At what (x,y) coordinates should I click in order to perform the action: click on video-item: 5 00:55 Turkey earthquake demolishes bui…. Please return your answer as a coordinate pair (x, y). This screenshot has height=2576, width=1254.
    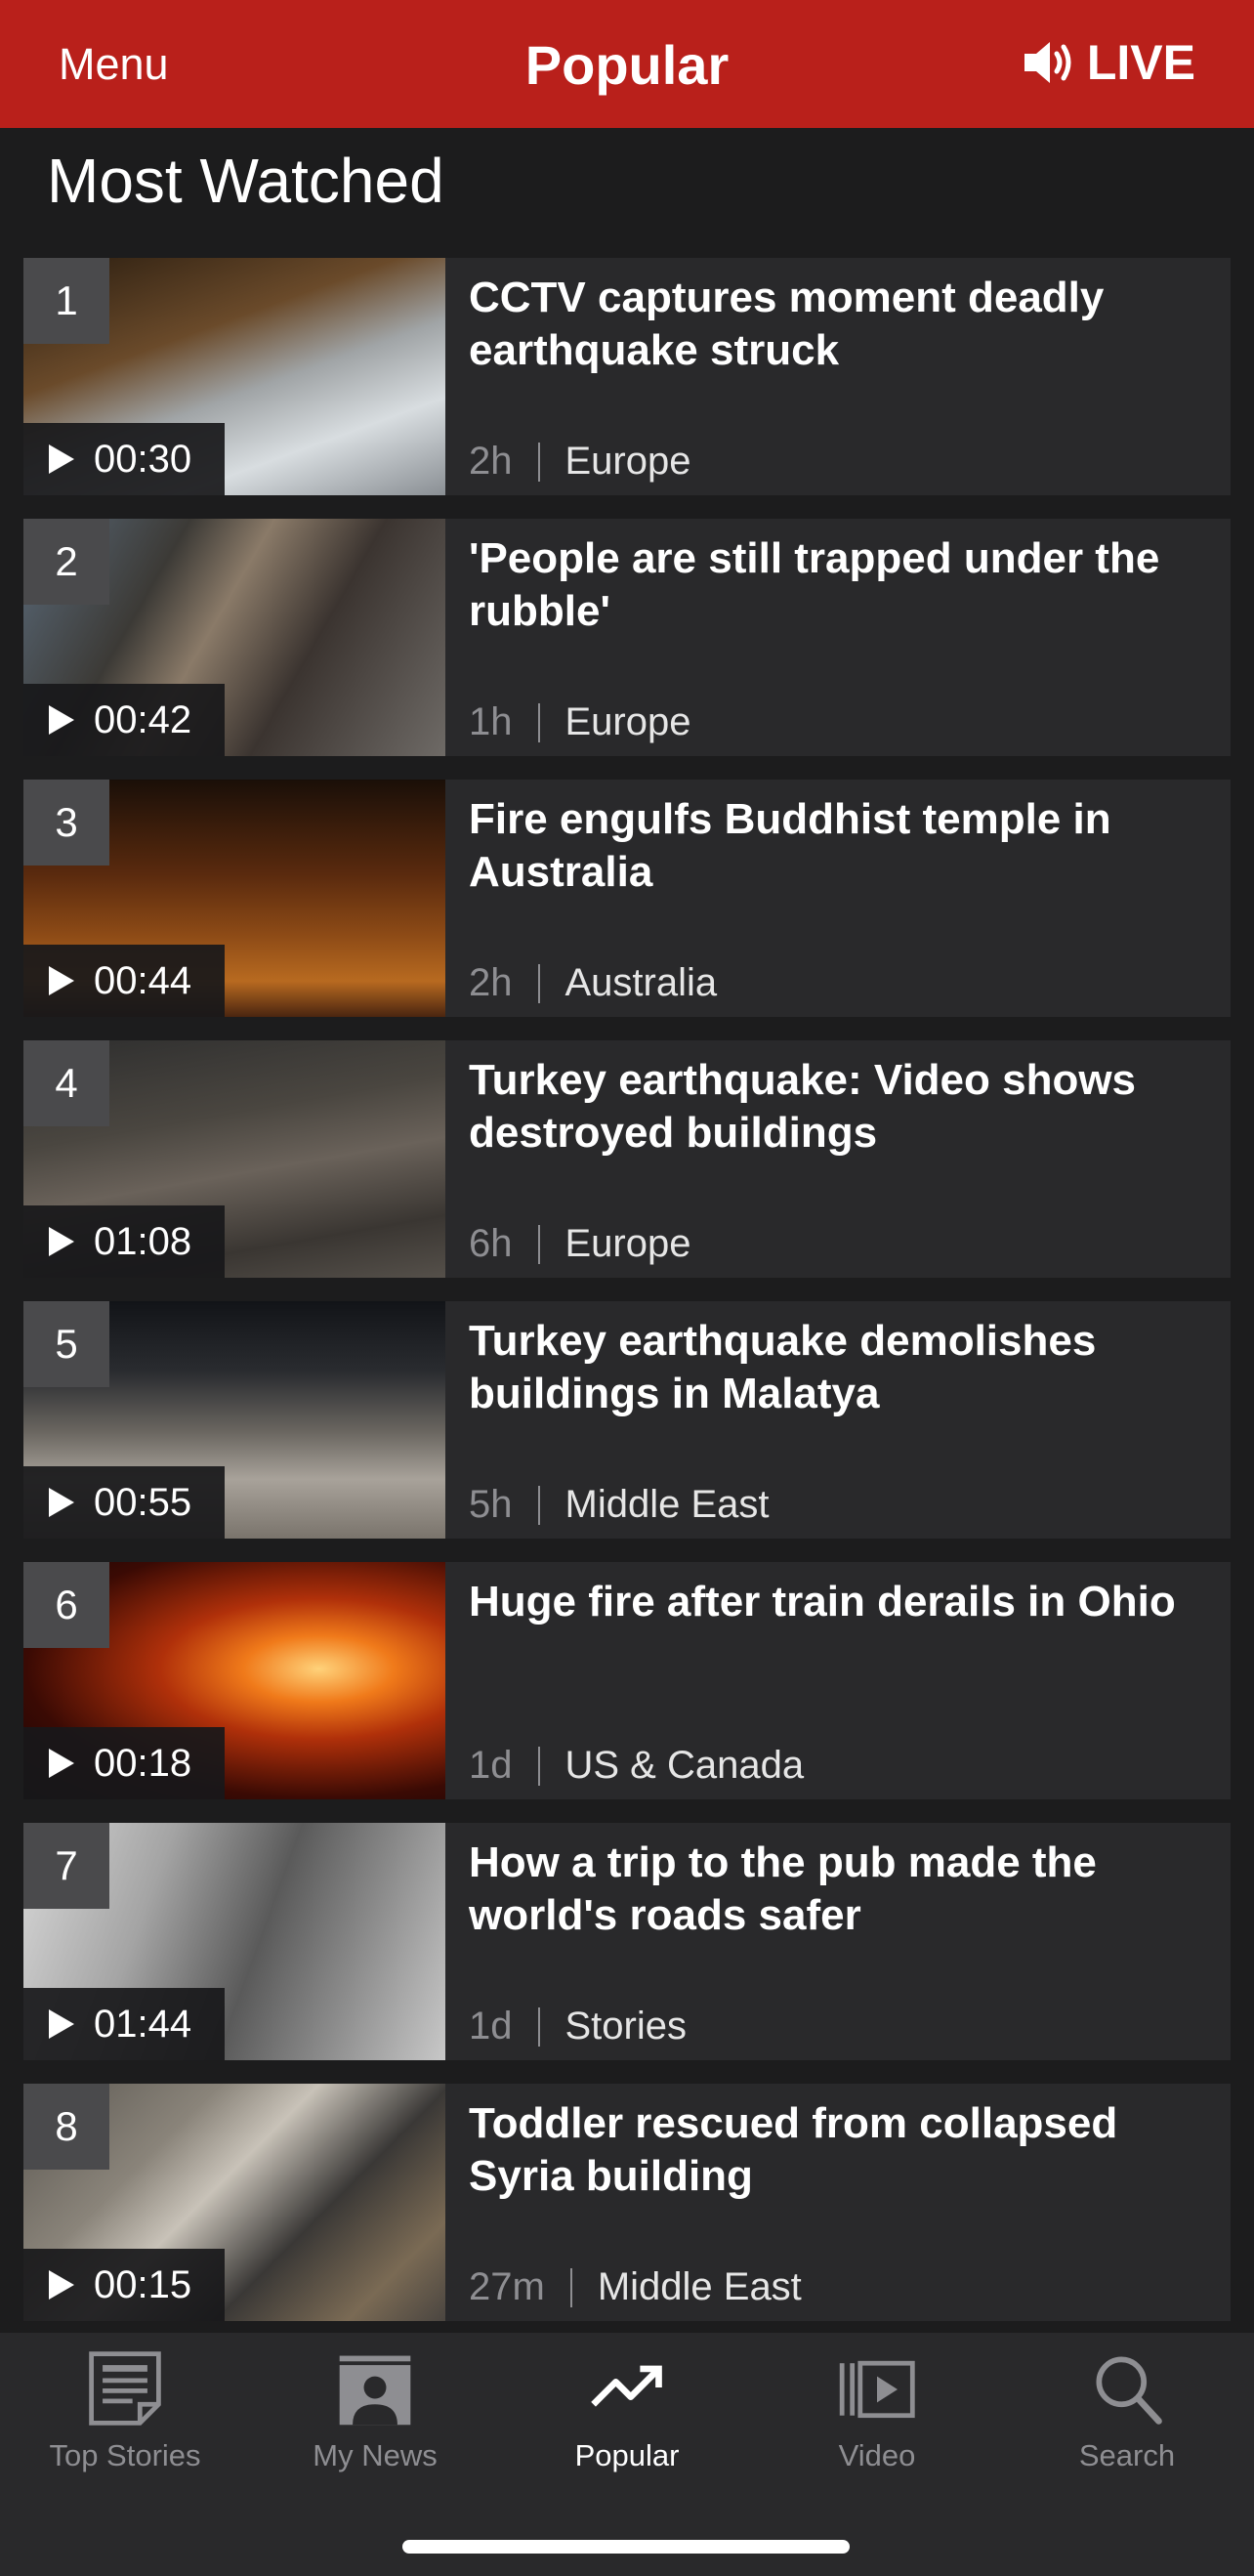
    Looking at the image, I should click on (627, 1420).